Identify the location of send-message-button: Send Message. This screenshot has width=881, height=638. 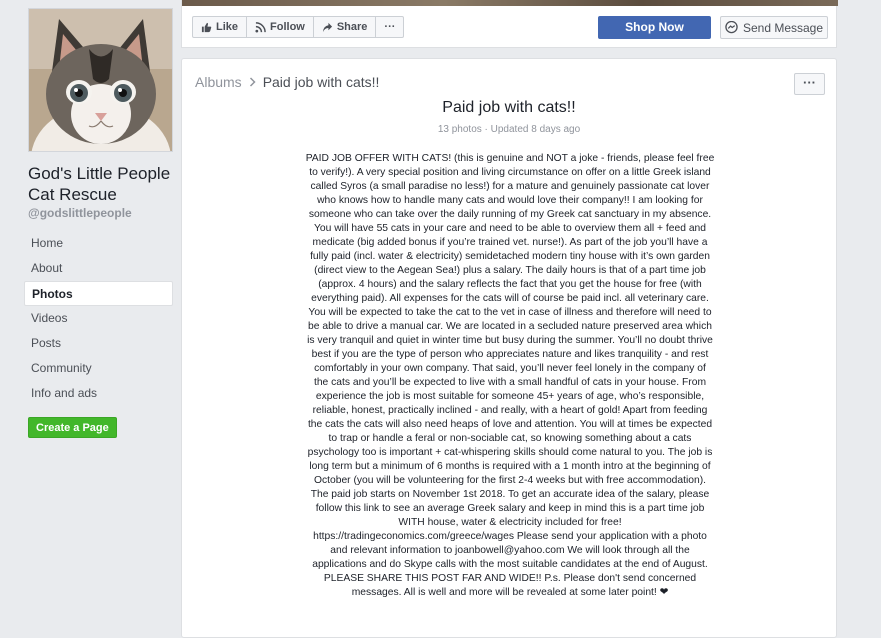
(774, 27).